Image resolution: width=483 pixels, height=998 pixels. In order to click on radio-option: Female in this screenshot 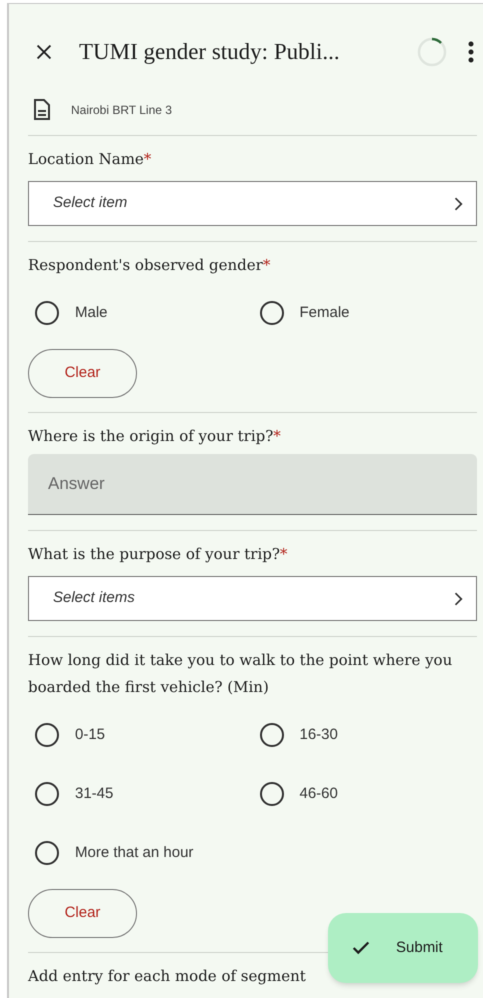, I will do `click(364, 313)`.